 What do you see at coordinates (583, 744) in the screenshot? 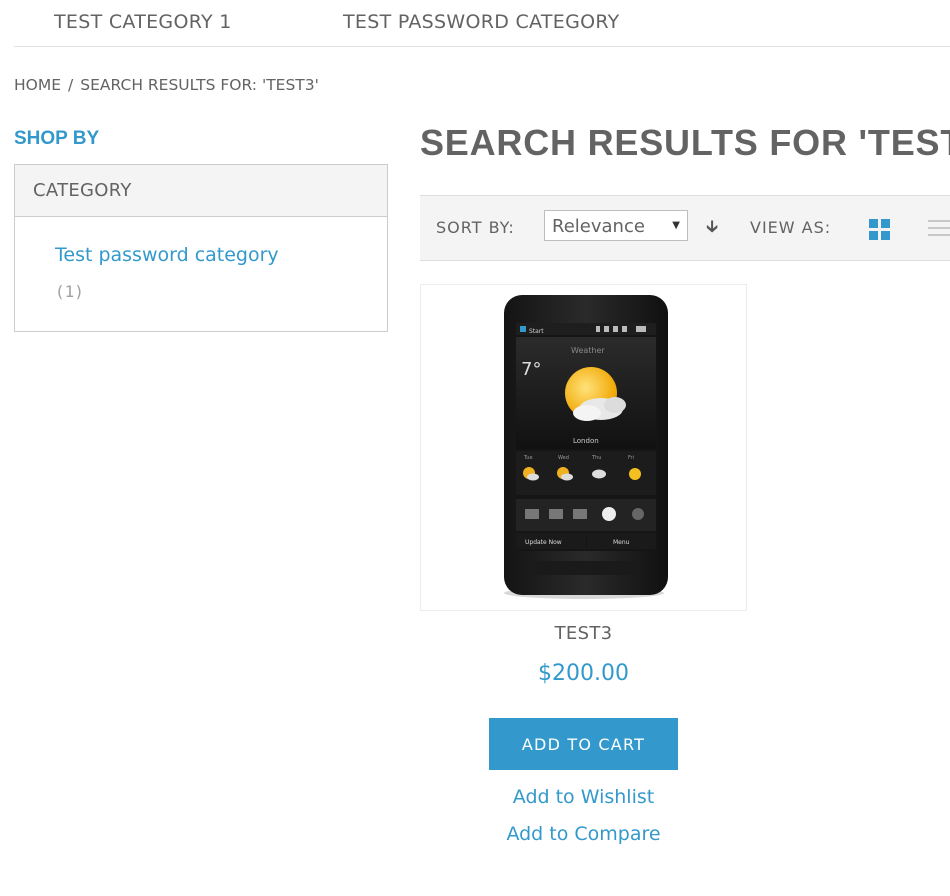
I see `add-to-cart-button: ADD TO CART` at bounding box center [583, 744].